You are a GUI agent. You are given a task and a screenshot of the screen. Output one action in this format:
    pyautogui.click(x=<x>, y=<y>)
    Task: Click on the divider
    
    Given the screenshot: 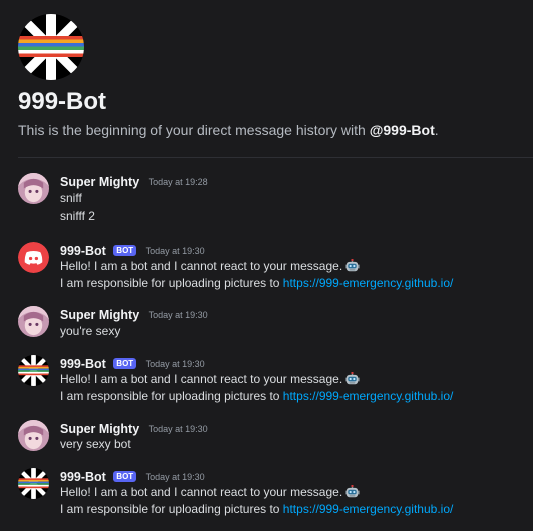 What is the action you would take?
    pyautogui.click(x=275, y=157)
    